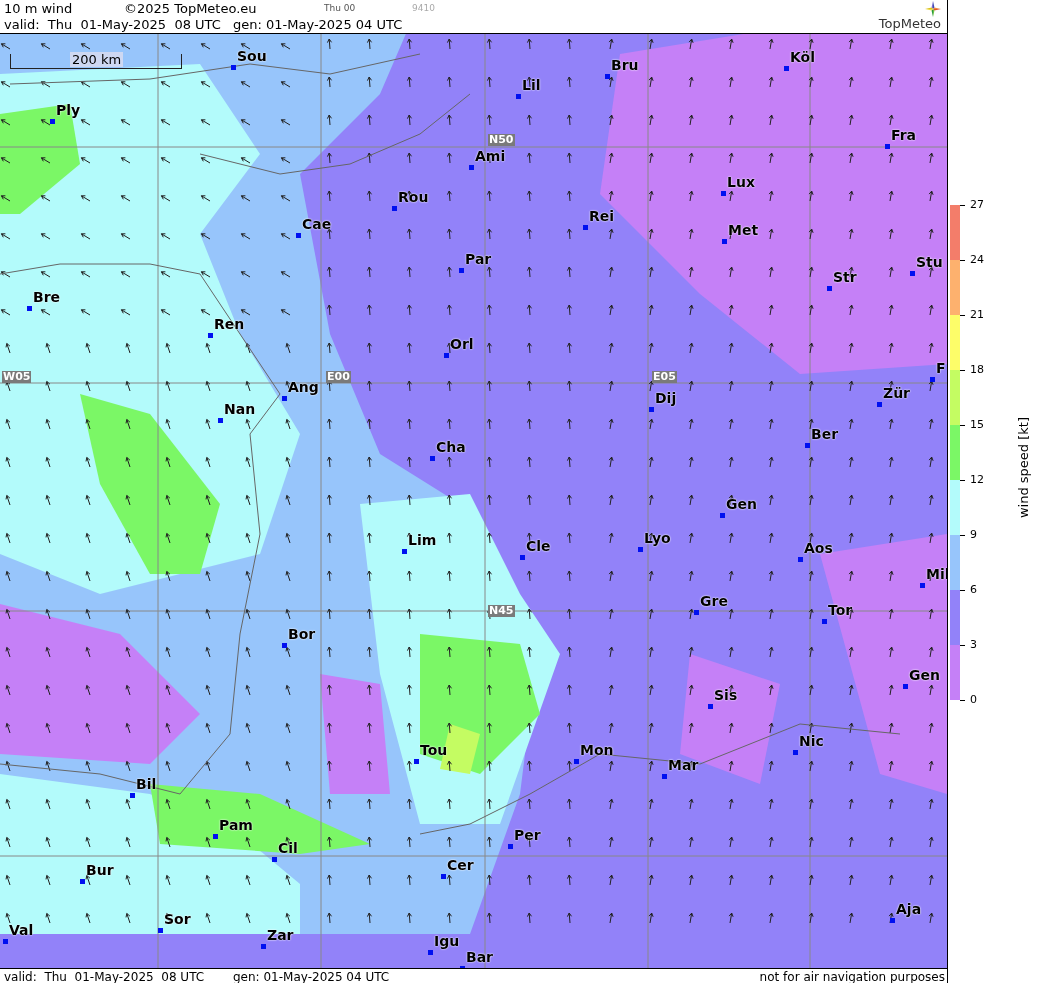 This screenshot has width=1039, height=983. What do you see at coordinates (527, 835) in the screenshot?
I see `city-label: Per` at bounding box center [527, 835].